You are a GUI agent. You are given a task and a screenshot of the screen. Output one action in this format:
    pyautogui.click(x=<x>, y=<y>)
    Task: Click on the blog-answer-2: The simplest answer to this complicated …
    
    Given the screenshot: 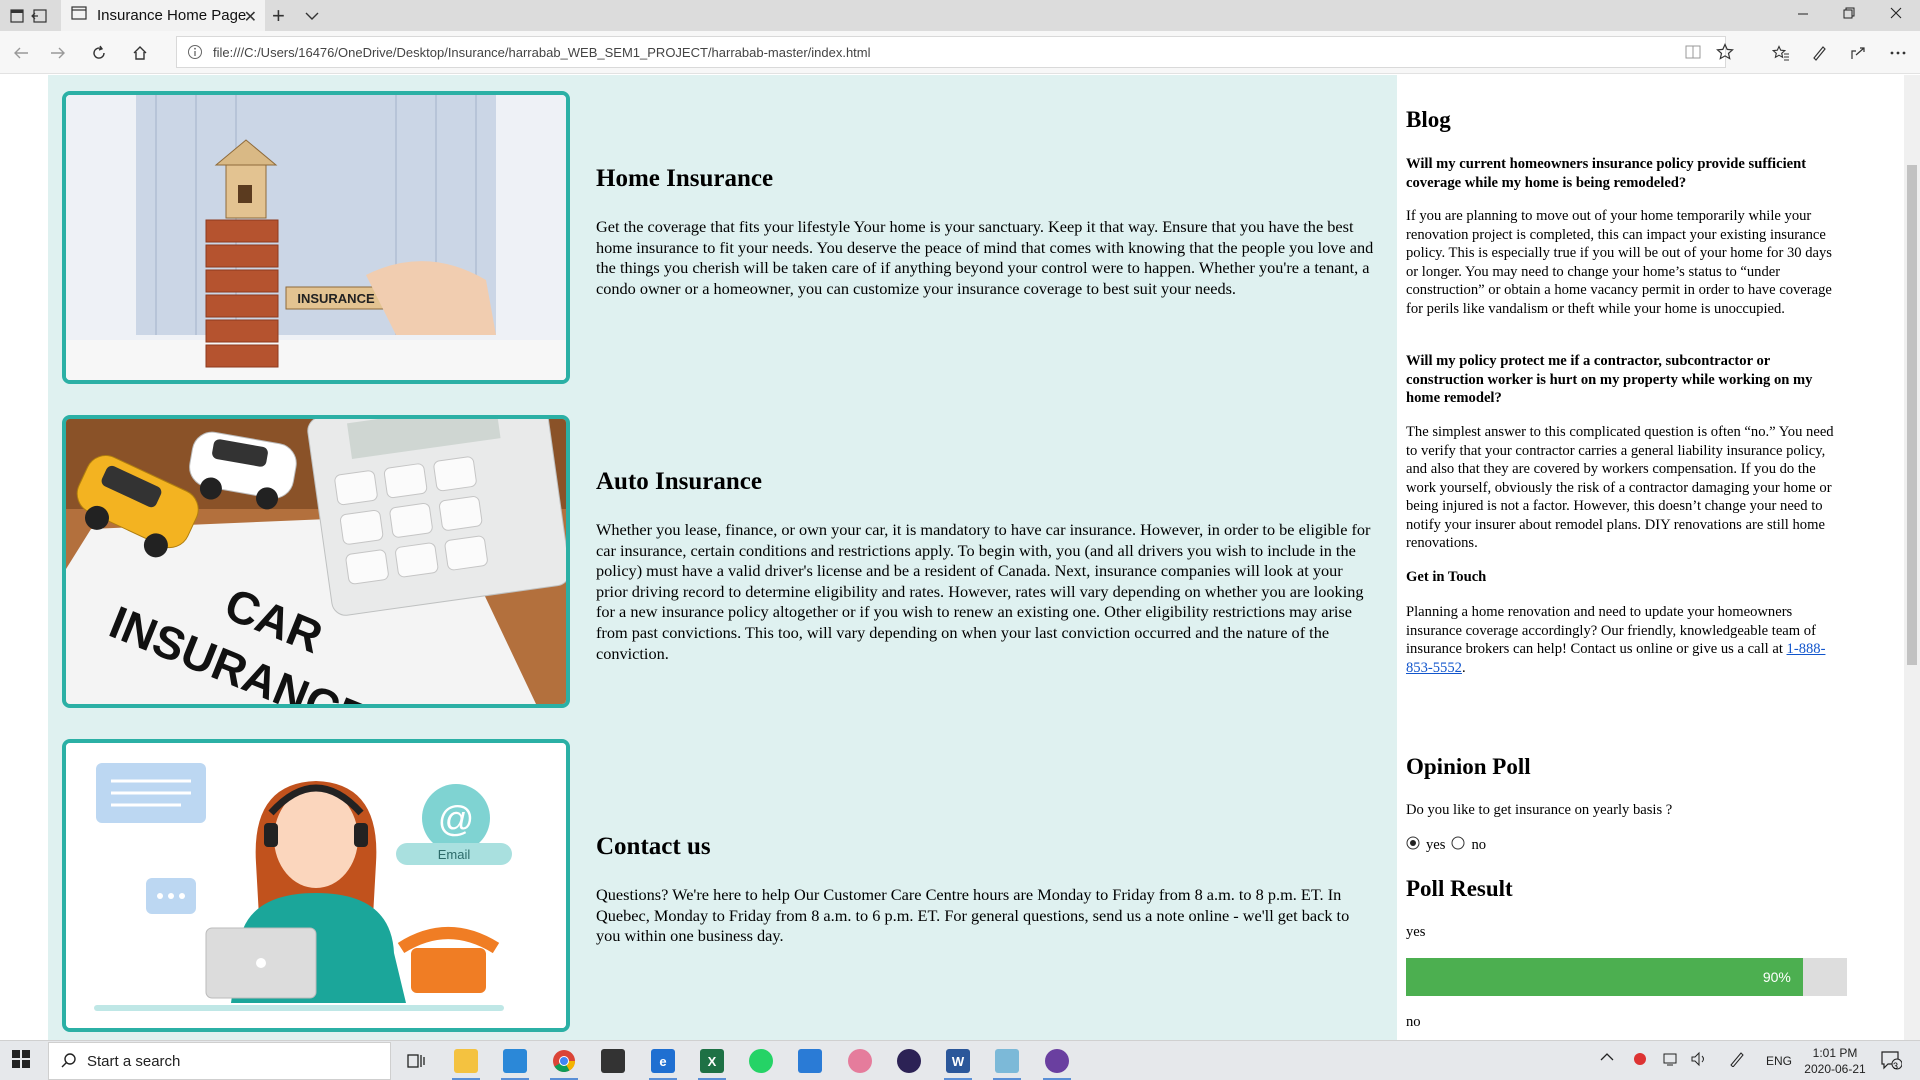 What is the action you would take?
    pyautogui.click(x=1620, y=487)
    